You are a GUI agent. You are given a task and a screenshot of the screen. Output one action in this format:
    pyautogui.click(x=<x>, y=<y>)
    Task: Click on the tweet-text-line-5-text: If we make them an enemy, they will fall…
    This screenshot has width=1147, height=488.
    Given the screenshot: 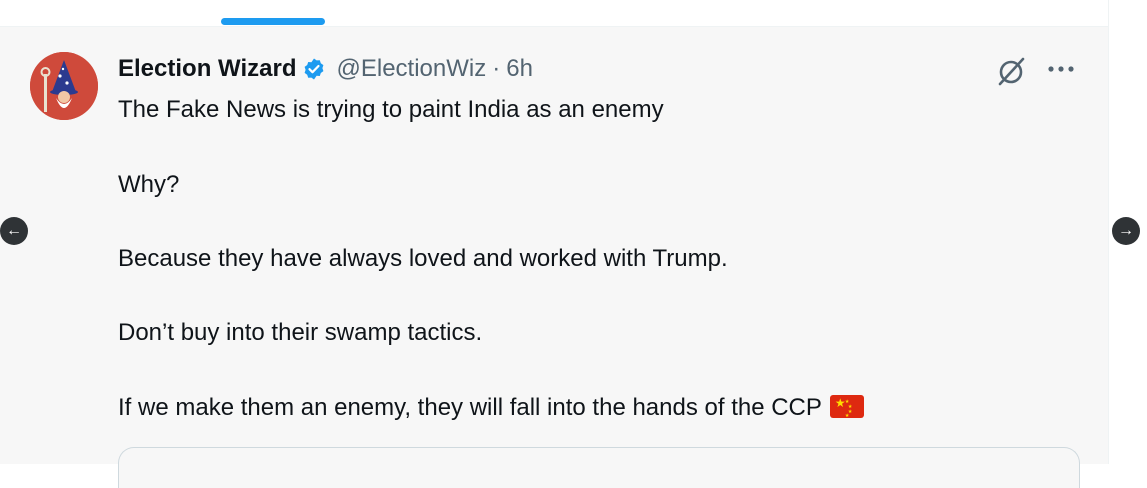 What is the action you would take?
    pyautogui.click(x=470, y=407)
    